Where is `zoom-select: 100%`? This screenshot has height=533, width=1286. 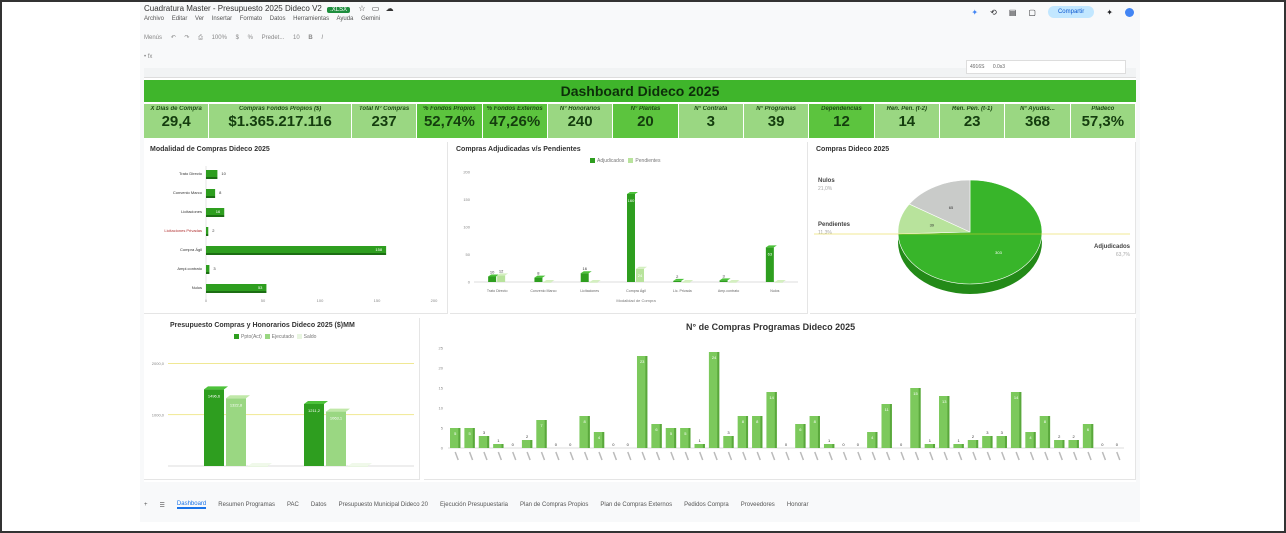
zoom-select: 100% is located at coordinates (219, 38).